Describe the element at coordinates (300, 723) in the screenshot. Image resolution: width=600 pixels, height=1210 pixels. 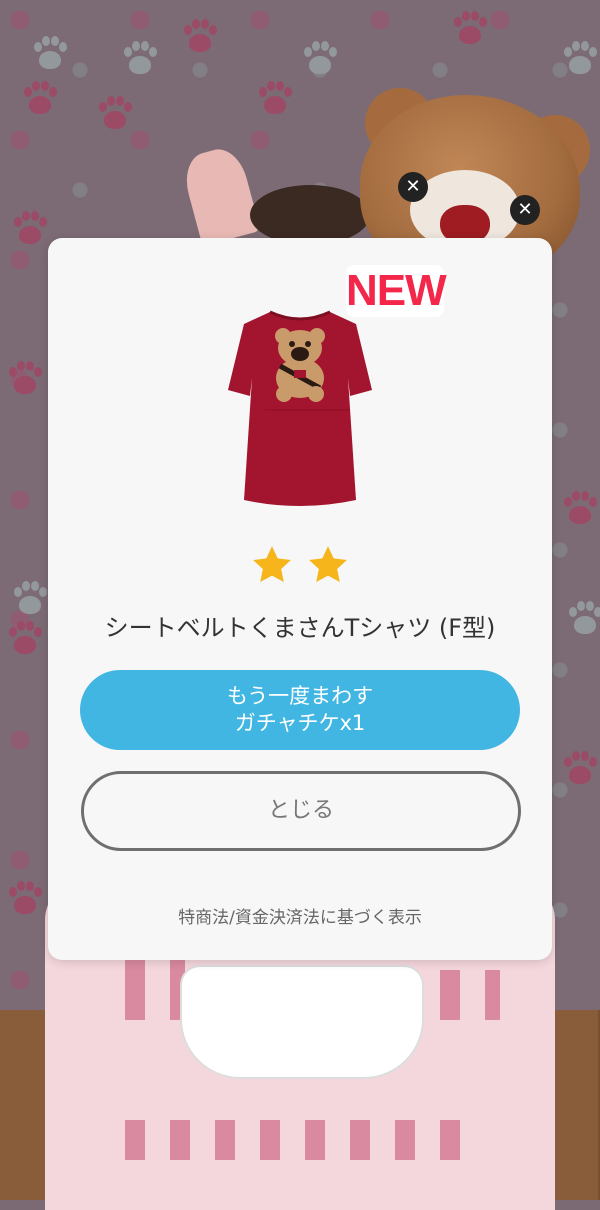
I see `ticket-cost-label: ガチャチケx1` at that location.